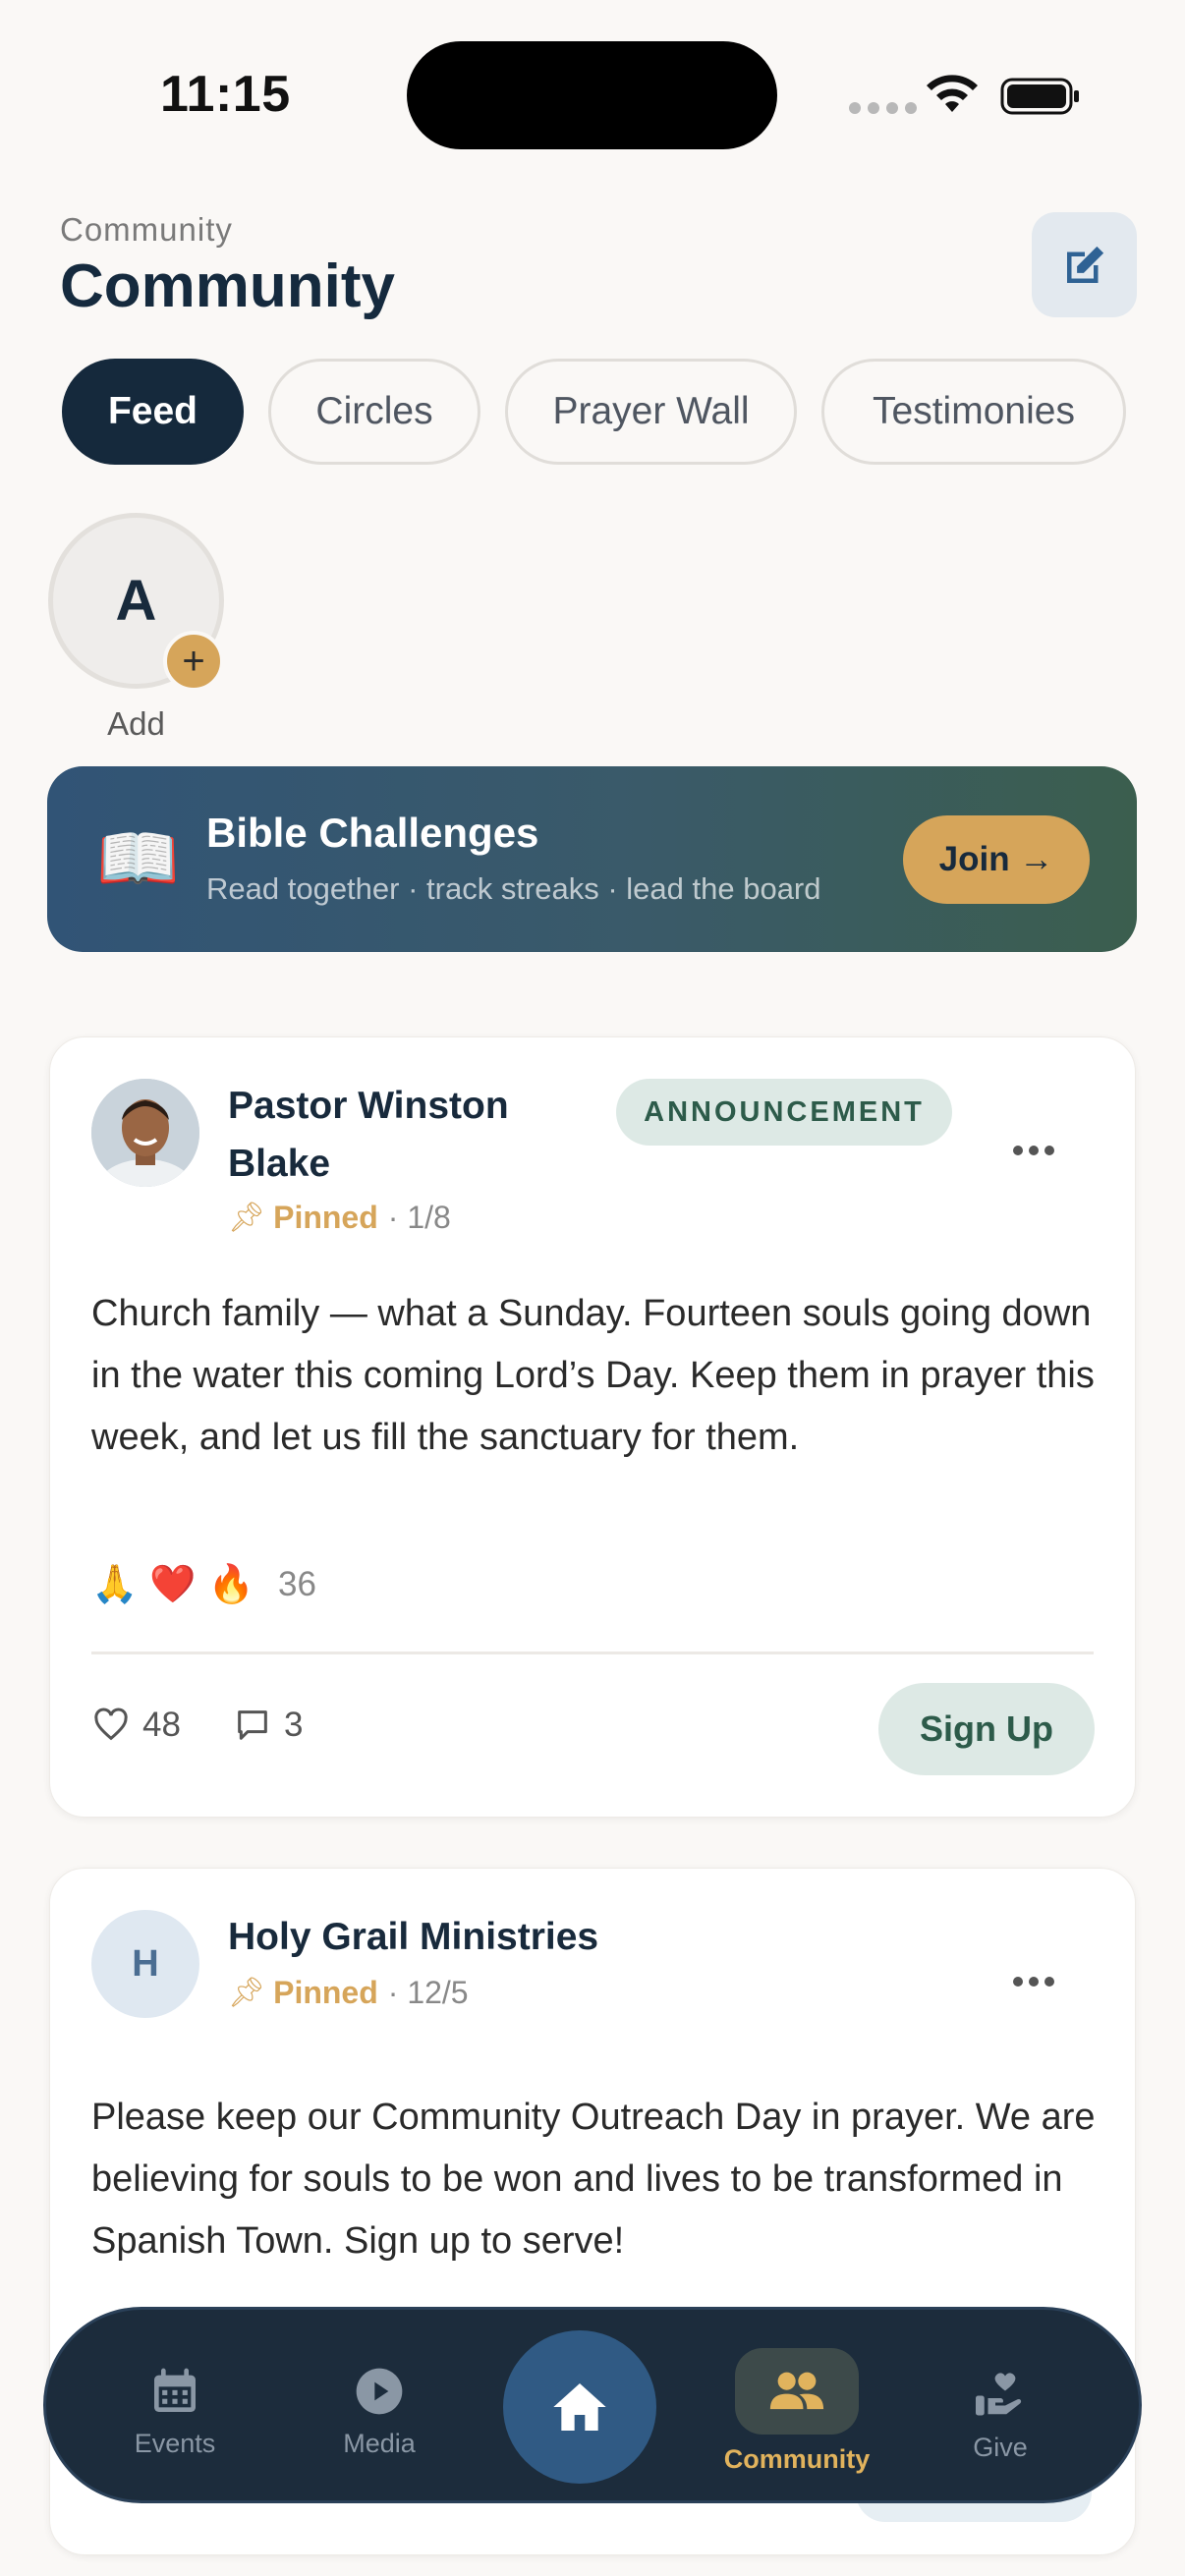  What do you see at coordinates (231, 1584) in the screenshot?
I see `fire-icon: 🔥` at bounding box center [231, 1584].